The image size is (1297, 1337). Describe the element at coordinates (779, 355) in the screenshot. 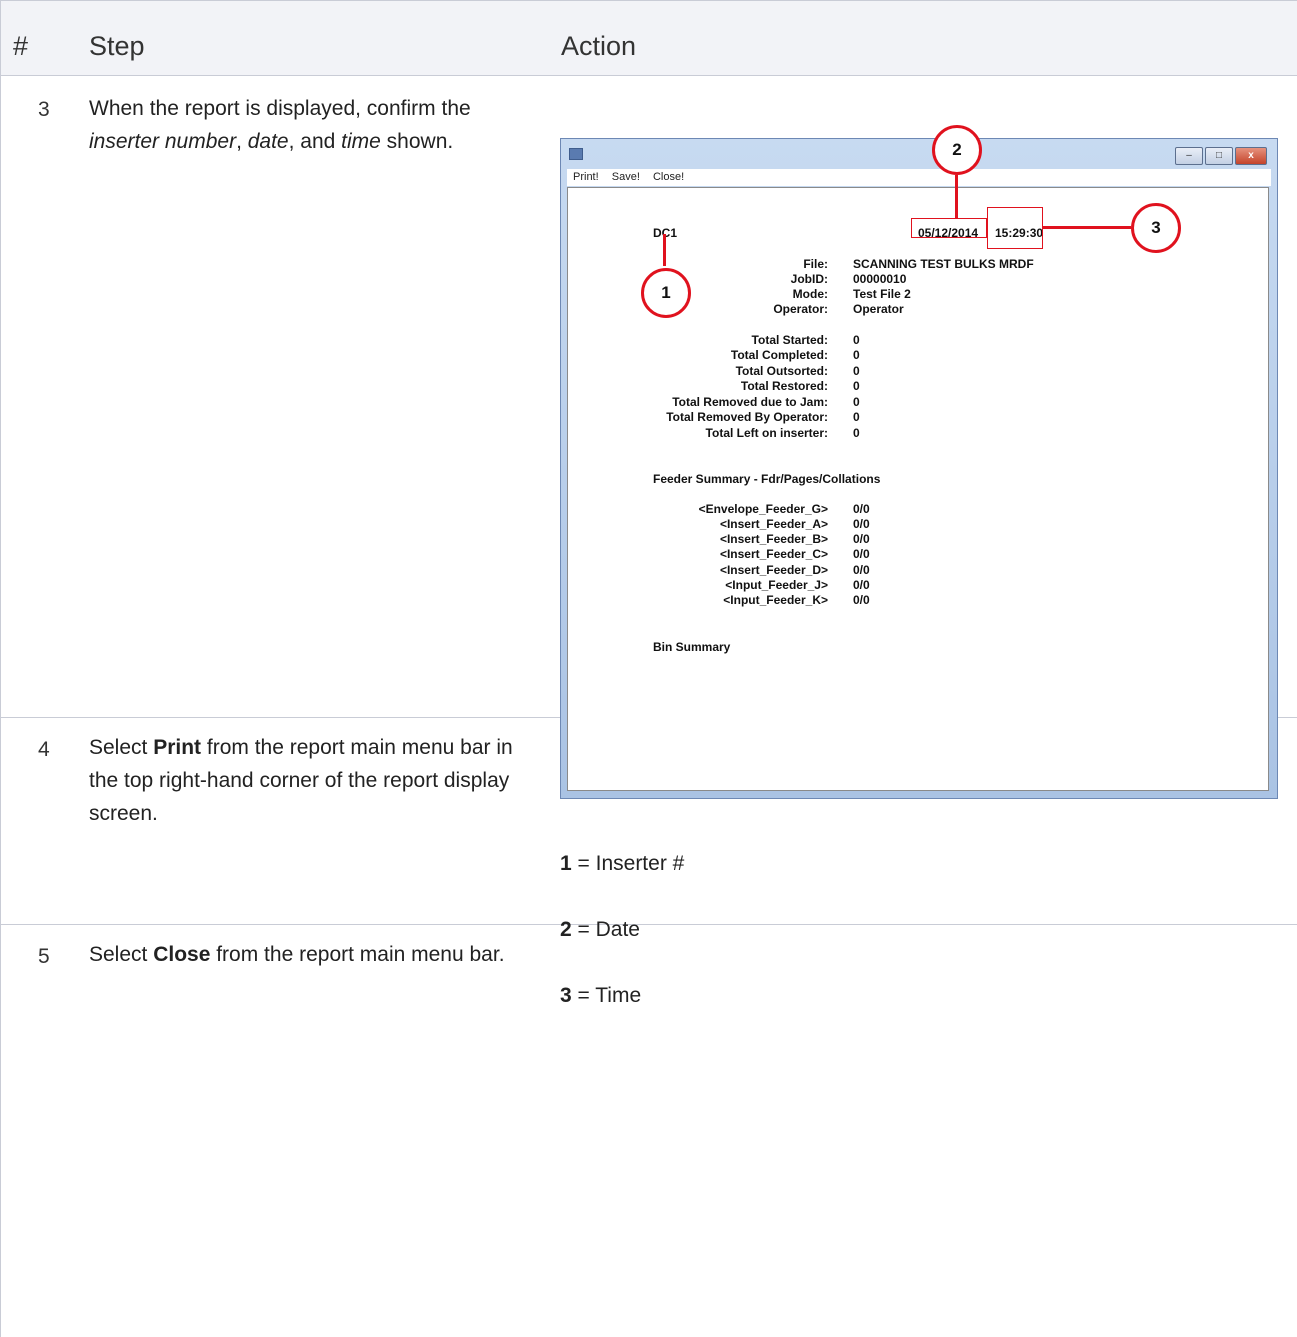

I see `total-label: Total Completed:` at that location.